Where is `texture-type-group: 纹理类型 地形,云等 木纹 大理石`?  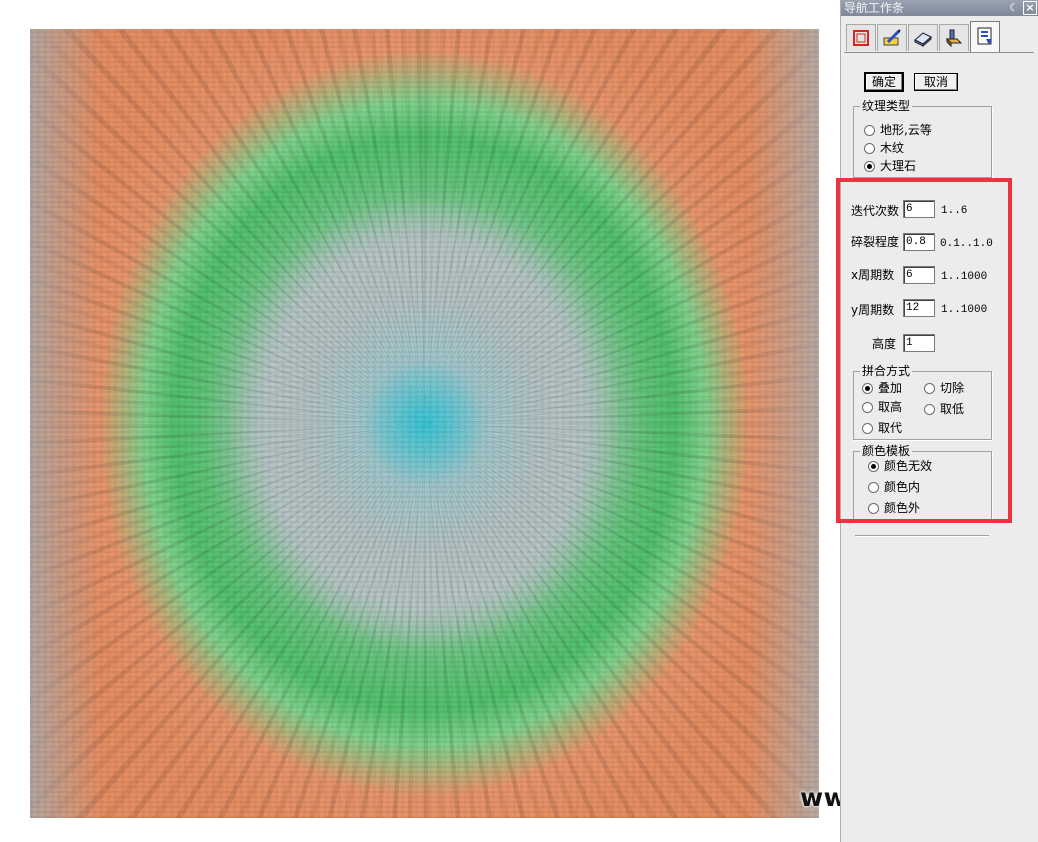
texture-type-group: 纹理类型 地形,云等 木纹 大理石 is located at coordinates (922, 138).